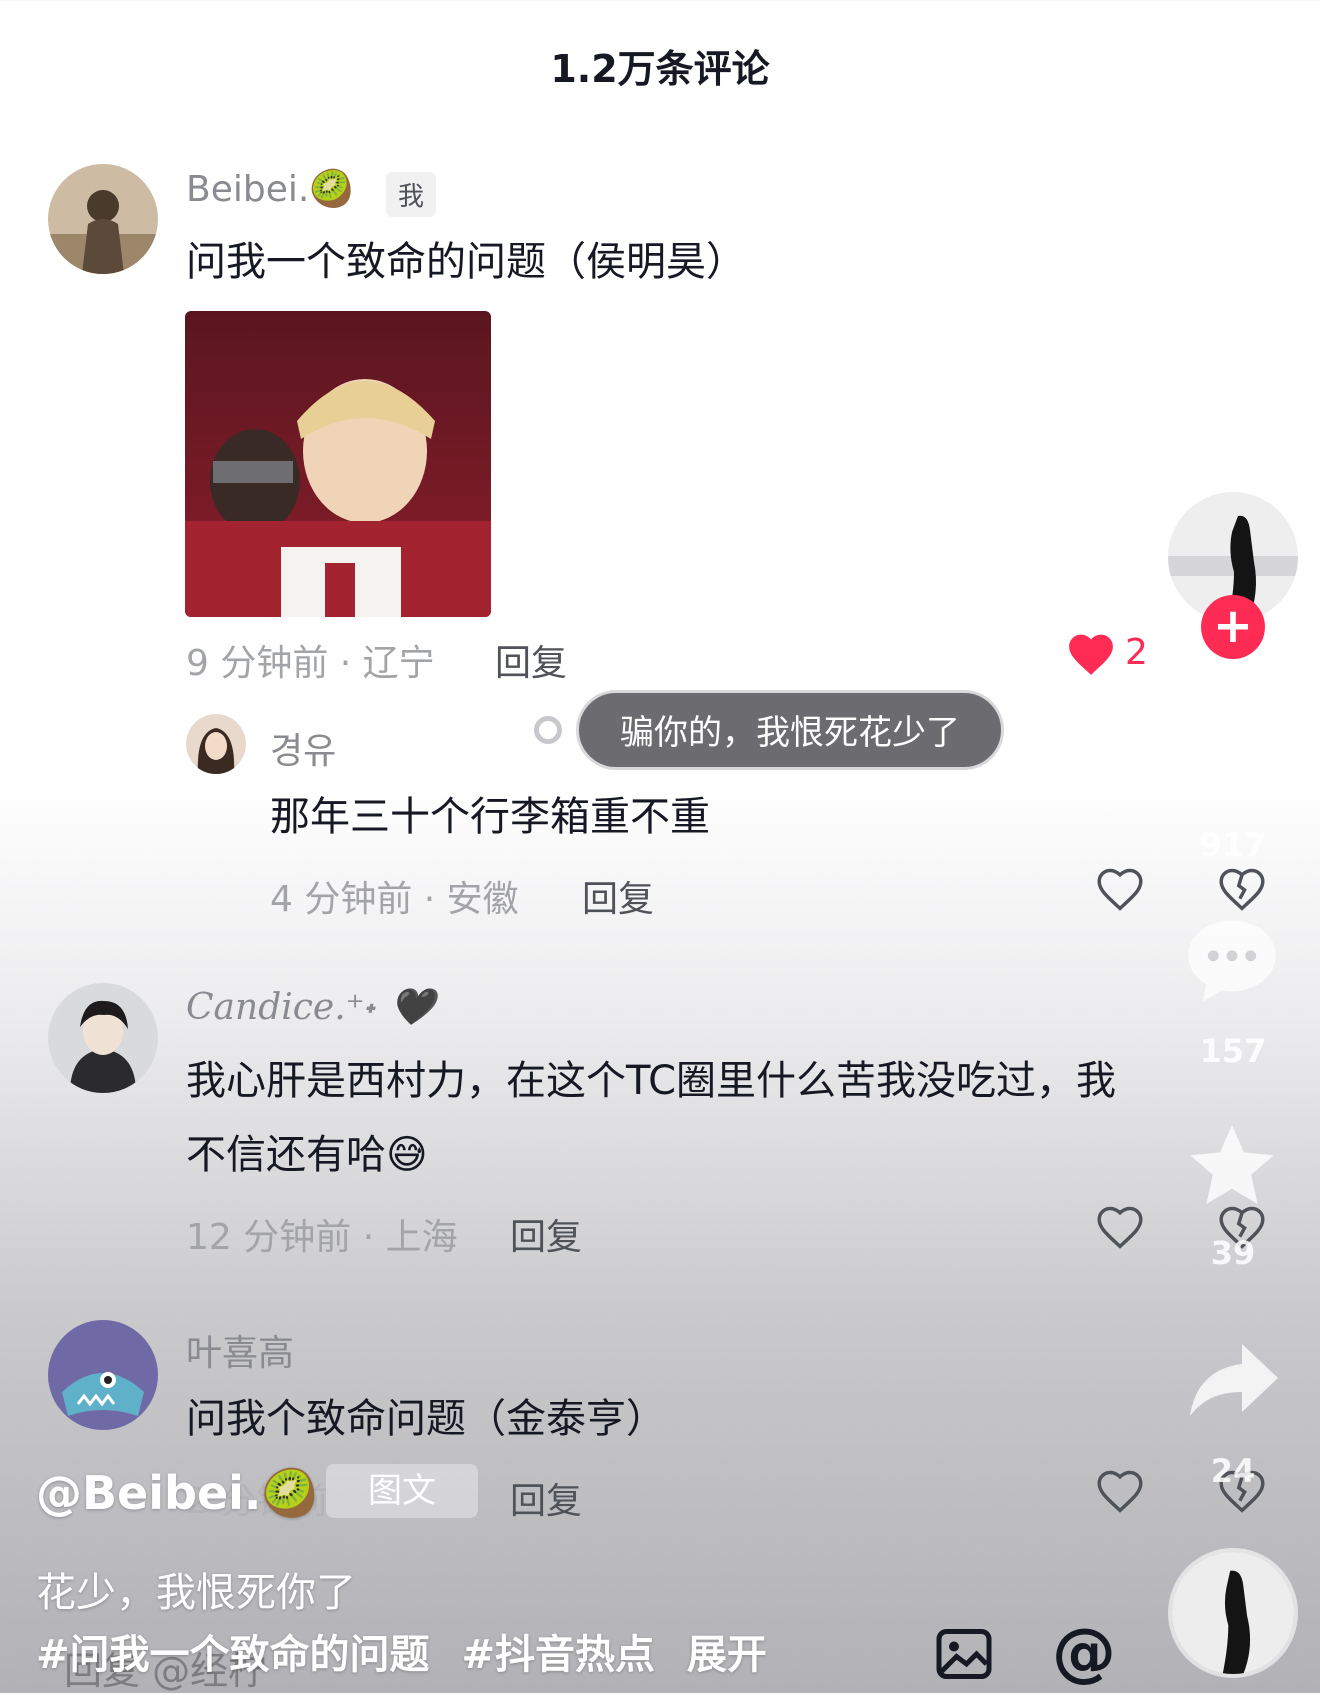 This screenshot has height=1695, width=1320. I want to click on post-description: 花少，我恨死你了, so click(196, 1593).